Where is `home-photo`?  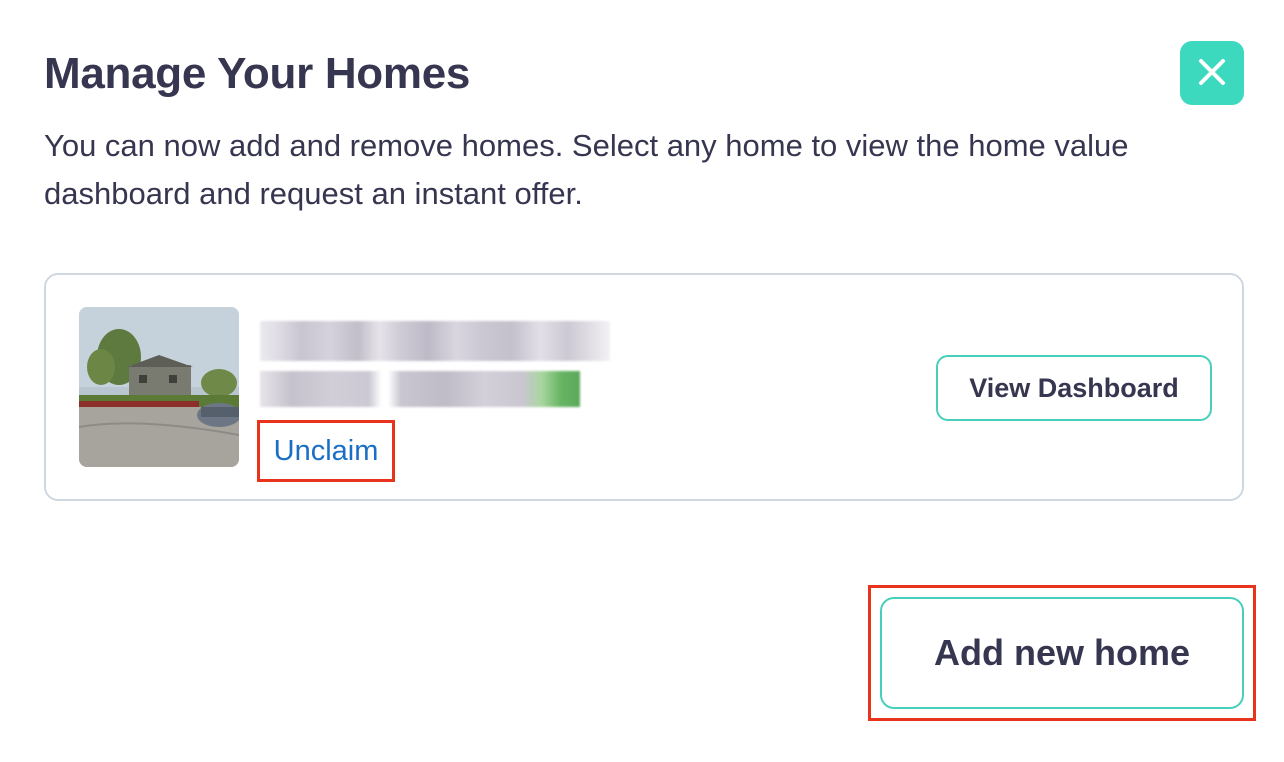
home-photo is located at coordinates (159, 387).